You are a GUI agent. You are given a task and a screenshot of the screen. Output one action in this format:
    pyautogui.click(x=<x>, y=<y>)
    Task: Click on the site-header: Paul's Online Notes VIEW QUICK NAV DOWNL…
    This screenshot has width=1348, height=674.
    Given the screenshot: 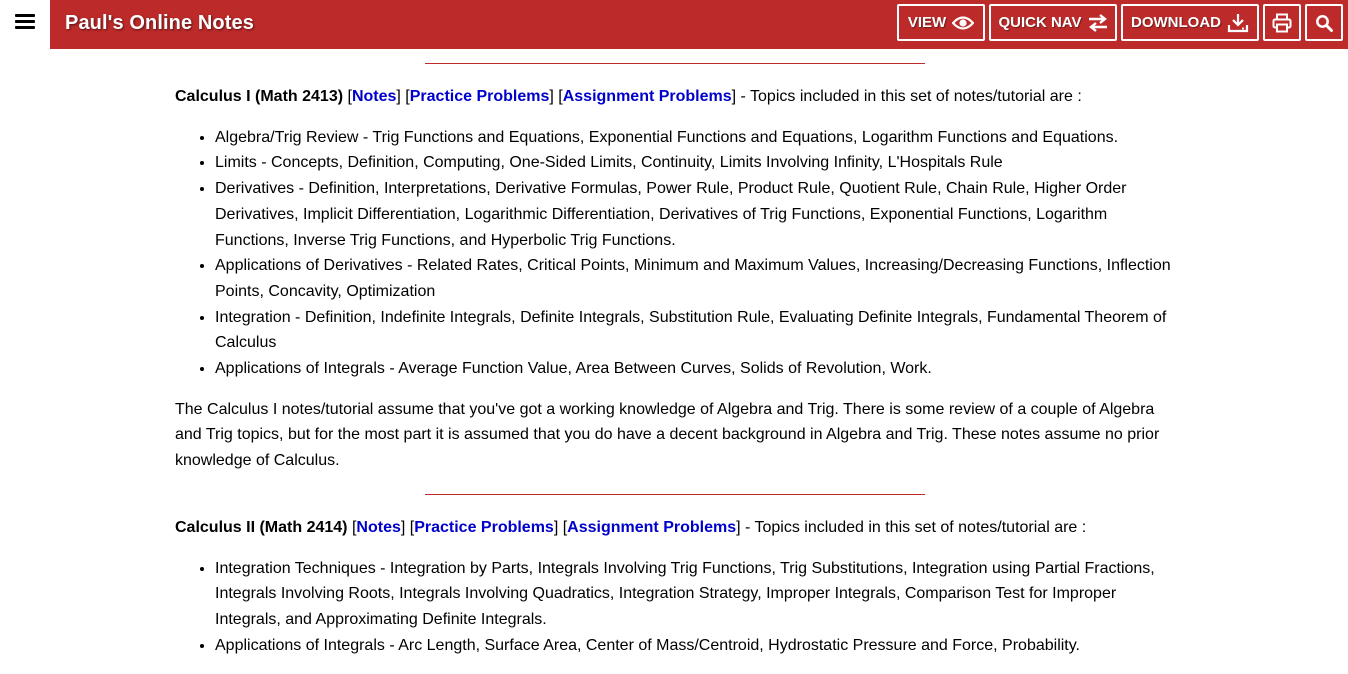 What is the action you would take?
    pyautogui.click(x=699, y=24)
    